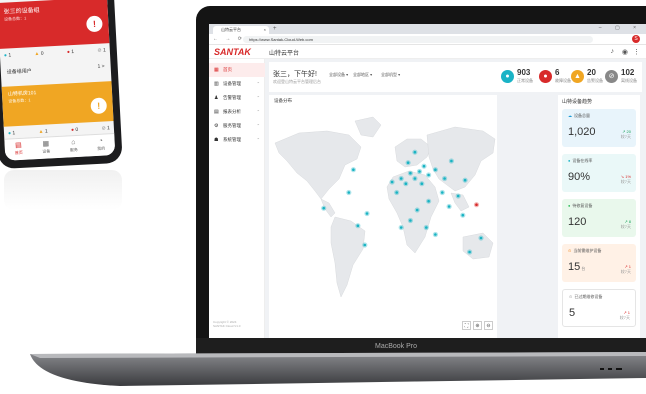  What do you see at coordinates (232, 52) in the screenshot?
I see `santak-logo: SANTAK` at bounding box center [232, 52].